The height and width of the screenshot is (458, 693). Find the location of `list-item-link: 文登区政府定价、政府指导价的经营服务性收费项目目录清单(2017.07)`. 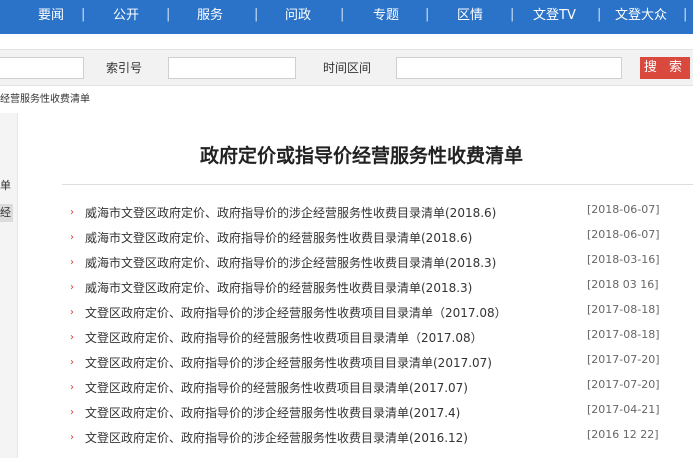

list-item-link: 文登区政府定价、政府指导价的经营服务性收费项目目录清单(2017.07) is located at coordinates (276, 388).